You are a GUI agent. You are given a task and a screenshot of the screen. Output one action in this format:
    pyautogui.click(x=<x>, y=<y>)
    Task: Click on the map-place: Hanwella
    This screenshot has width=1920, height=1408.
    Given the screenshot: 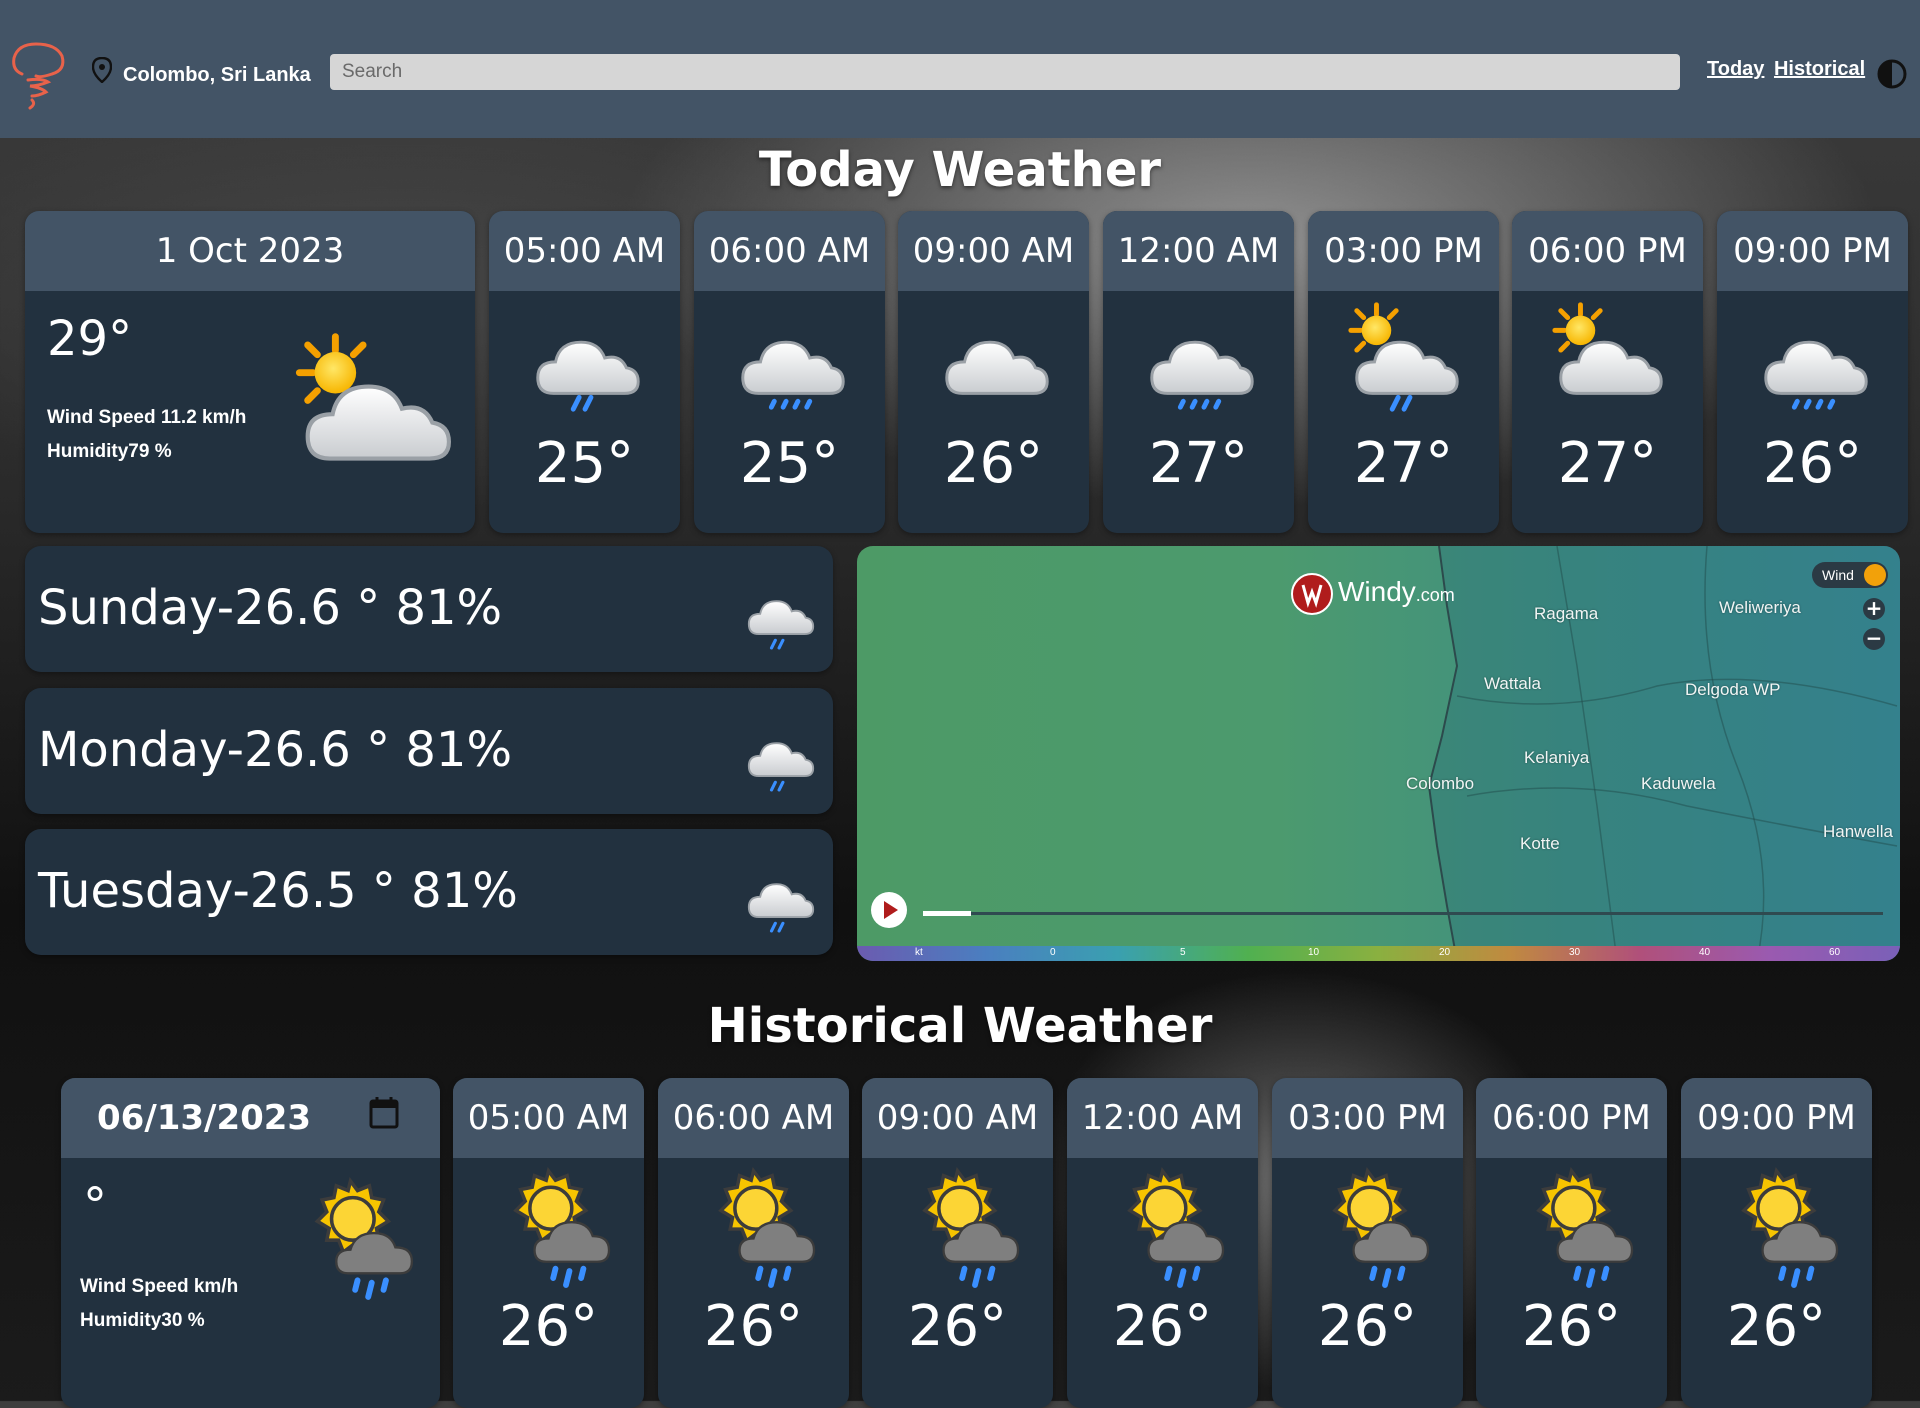 What is the action you would take?
    pyautogui.click(x=1858, y=831)
    